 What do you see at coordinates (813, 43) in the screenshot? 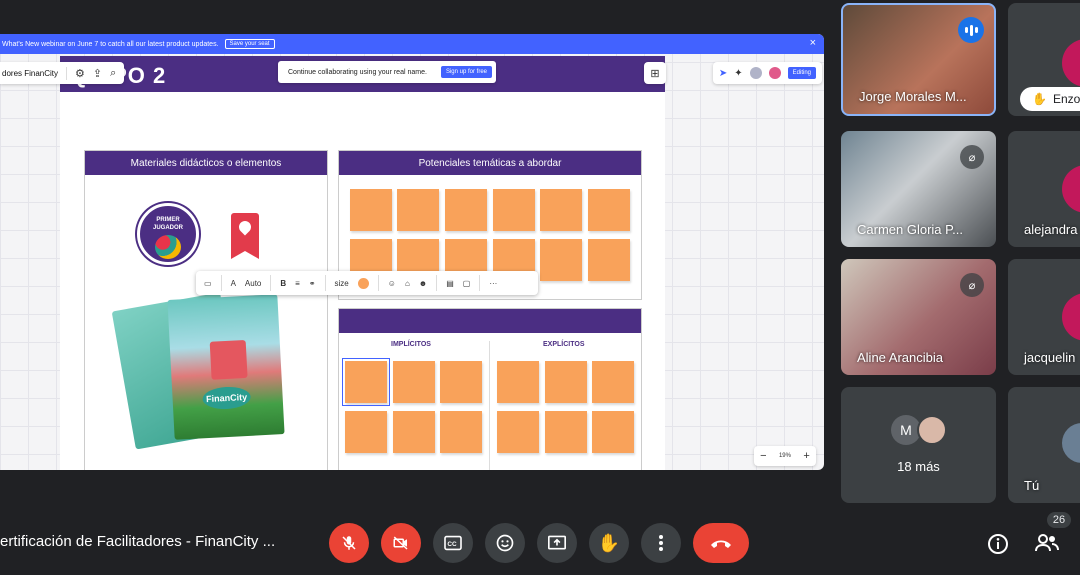
I see `close-icon: ×` at bounding box center [813, 43].